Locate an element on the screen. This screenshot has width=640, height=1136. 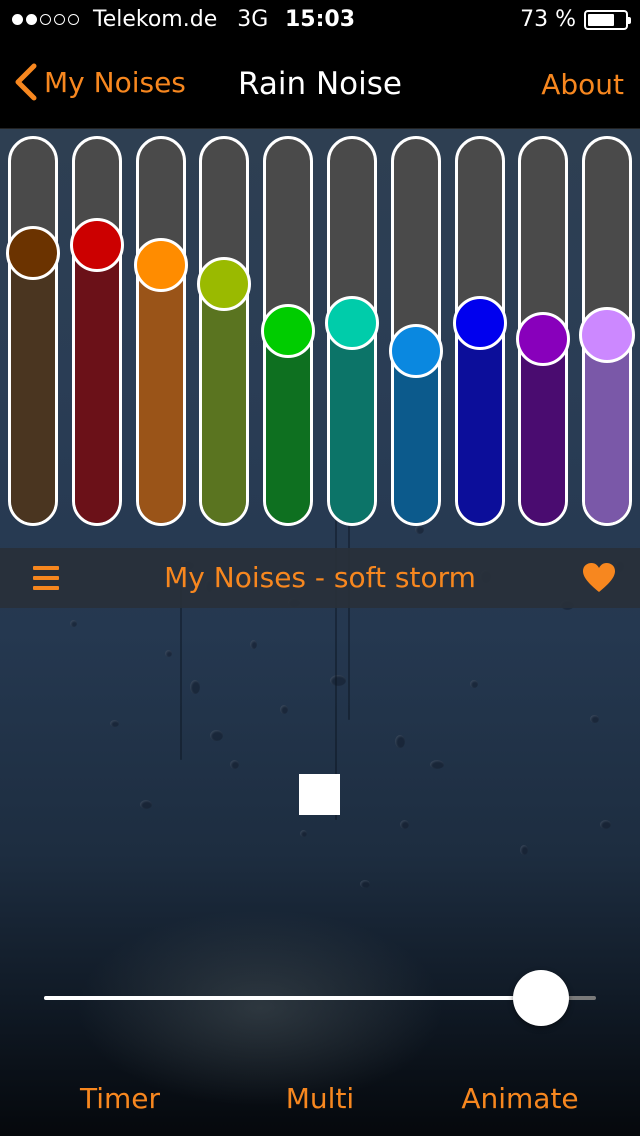
volume-slider is located at coordinates (320, 998).